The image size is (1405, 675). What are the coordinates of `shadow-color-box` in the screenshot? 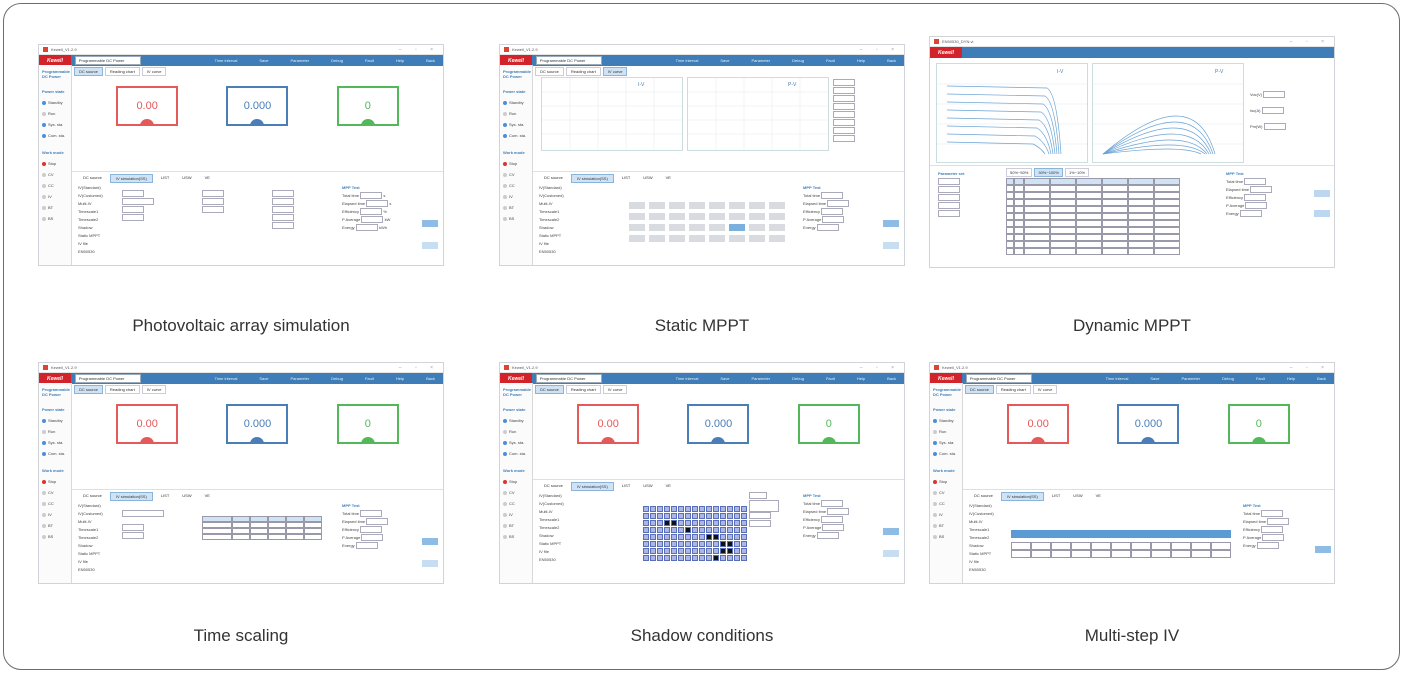 It's located at (764, 506).